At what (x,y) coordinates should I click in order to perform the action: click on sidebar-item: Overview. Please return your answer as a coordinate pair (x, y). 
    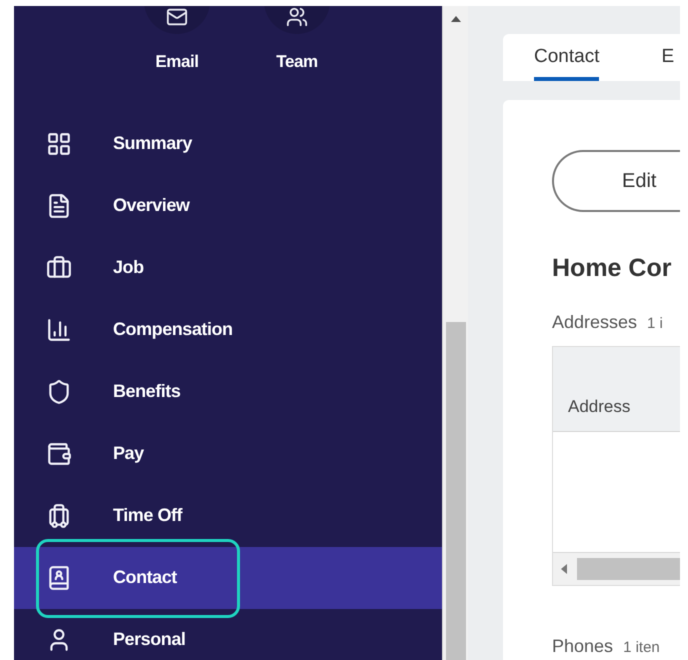
    Looking at the image, I should click on (228, 205).